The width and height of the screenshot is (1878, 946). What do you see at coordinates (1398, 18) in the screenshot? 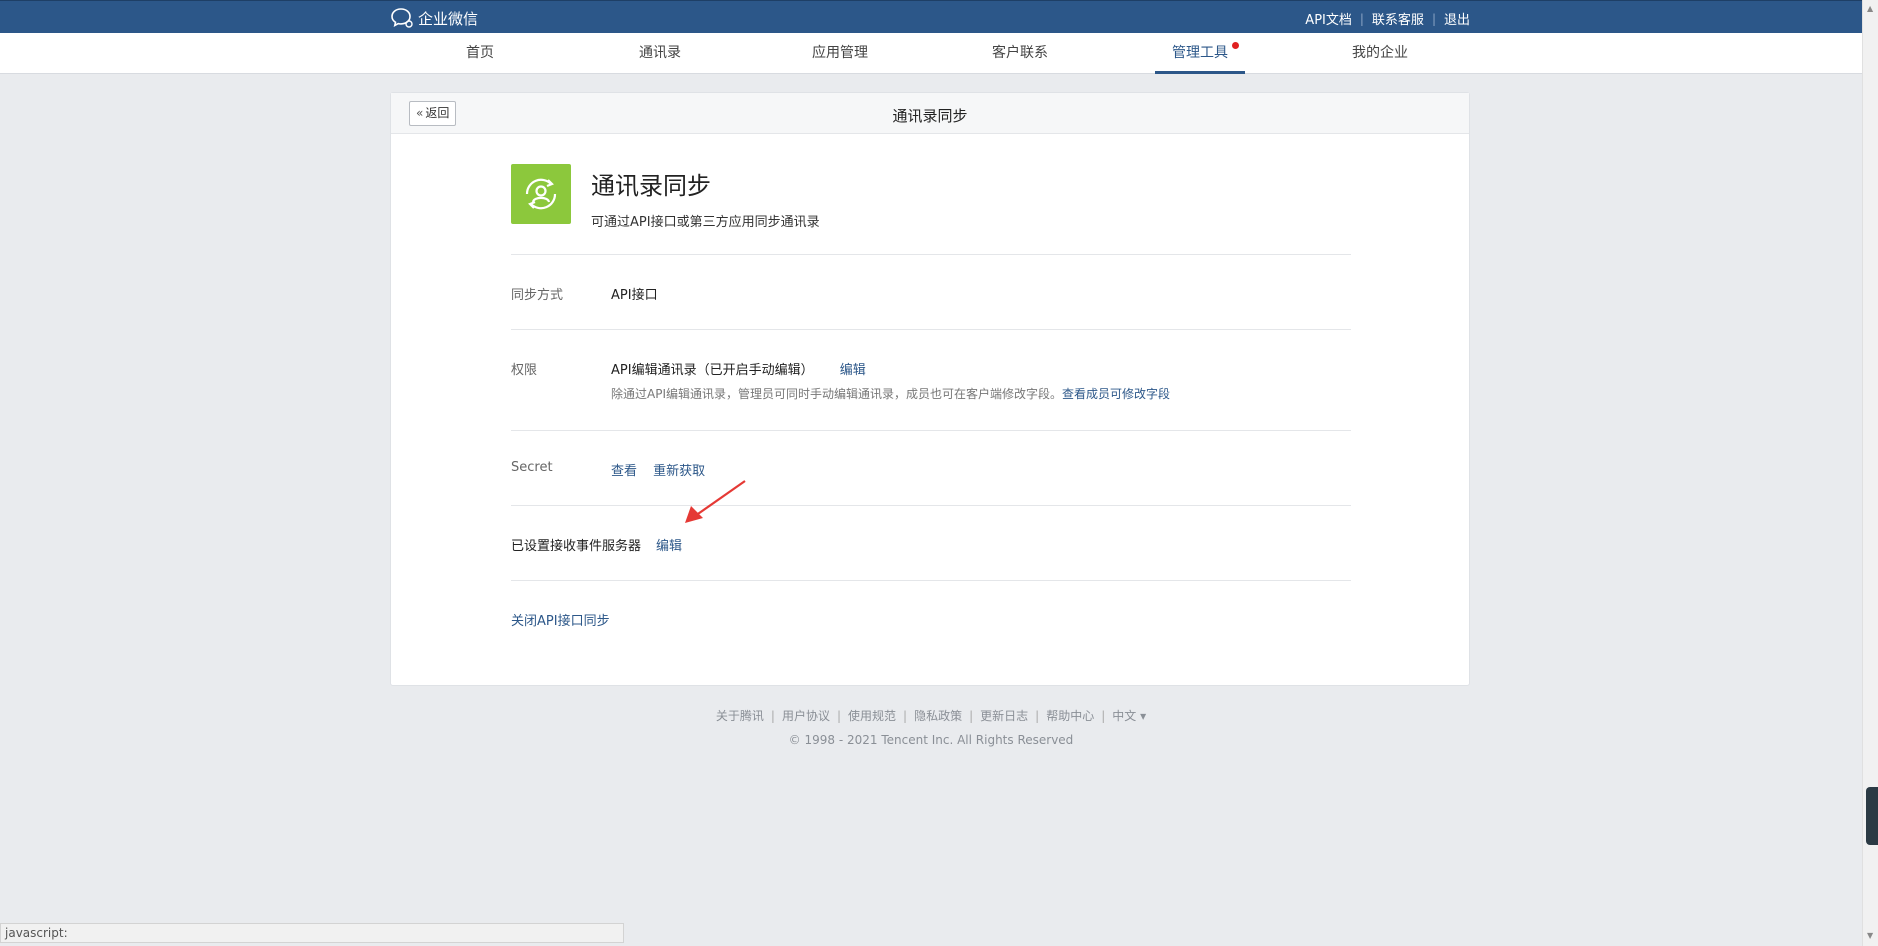
I see `contact-support-link: 联系客服` at bounding box center [1398, 18].